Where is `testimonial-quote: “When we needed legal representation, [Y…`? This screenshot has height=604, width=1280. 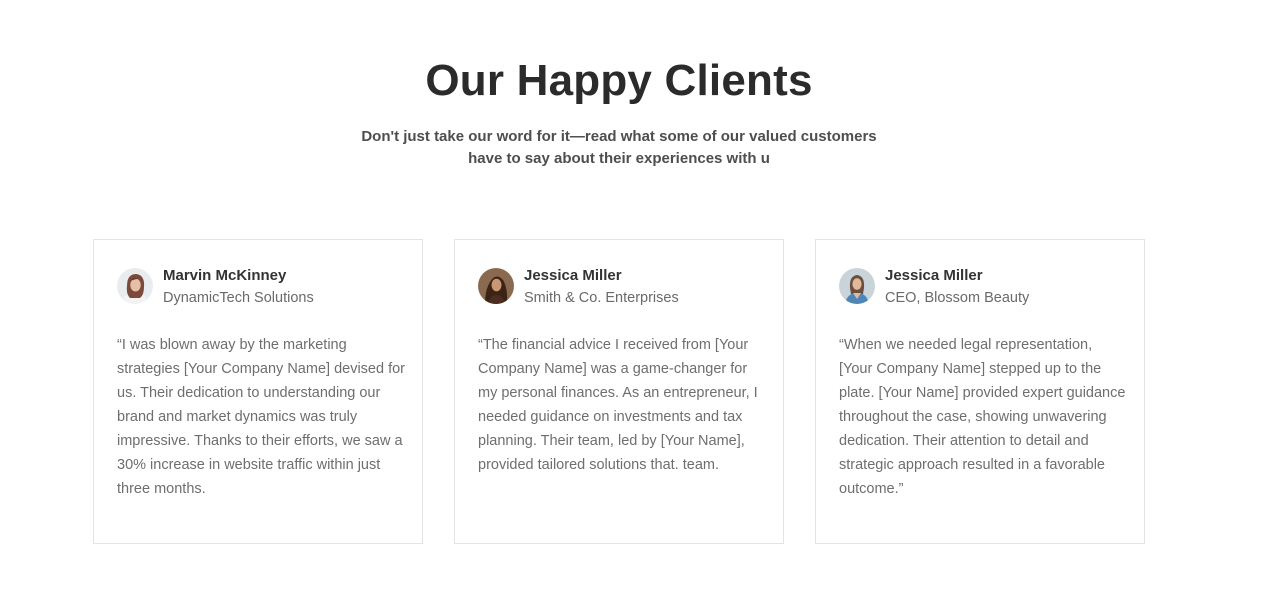 testimonial-quote: “When we needed legal representation, [Y… is located at coordinates (982, 417).